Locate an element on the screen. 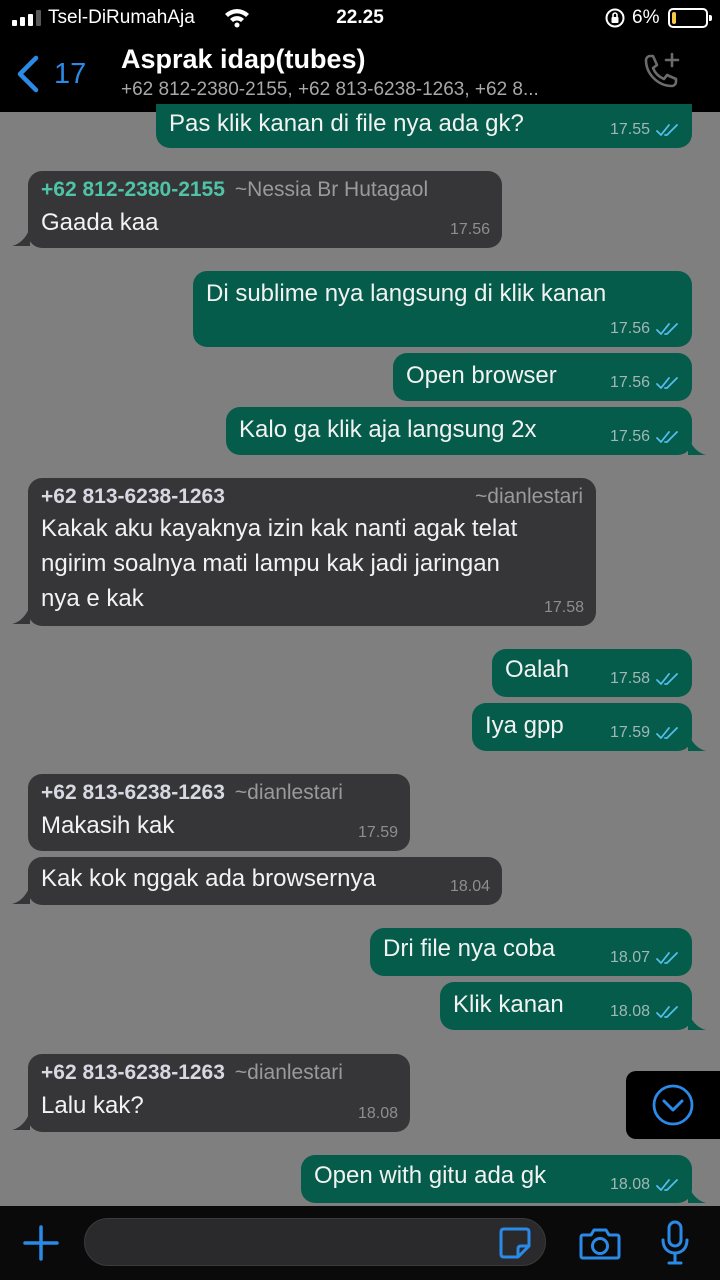 The height and width of the screenshot is (1280, 720). message-bubble-outgoing: Open browser 17.56 is located at coordinates (542, 377).